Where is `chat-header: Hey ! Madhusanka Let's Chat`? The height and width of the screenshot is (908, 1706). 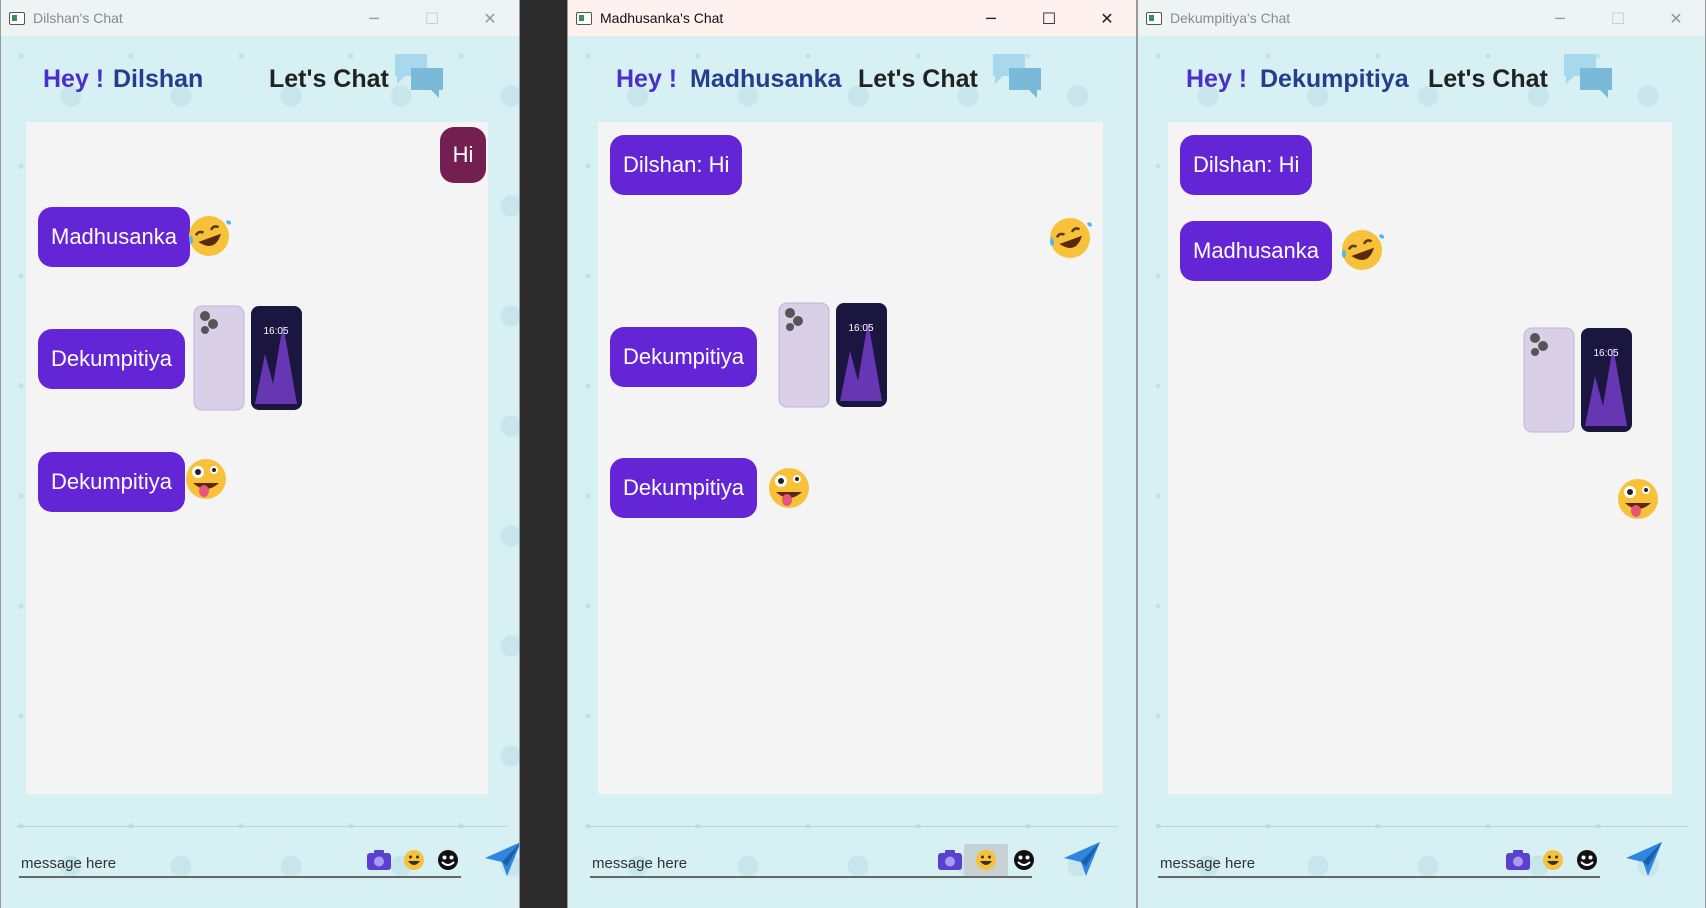
chat-header: Hey ! Madhusanka Let's Chat is located at coordinates (852, 79).